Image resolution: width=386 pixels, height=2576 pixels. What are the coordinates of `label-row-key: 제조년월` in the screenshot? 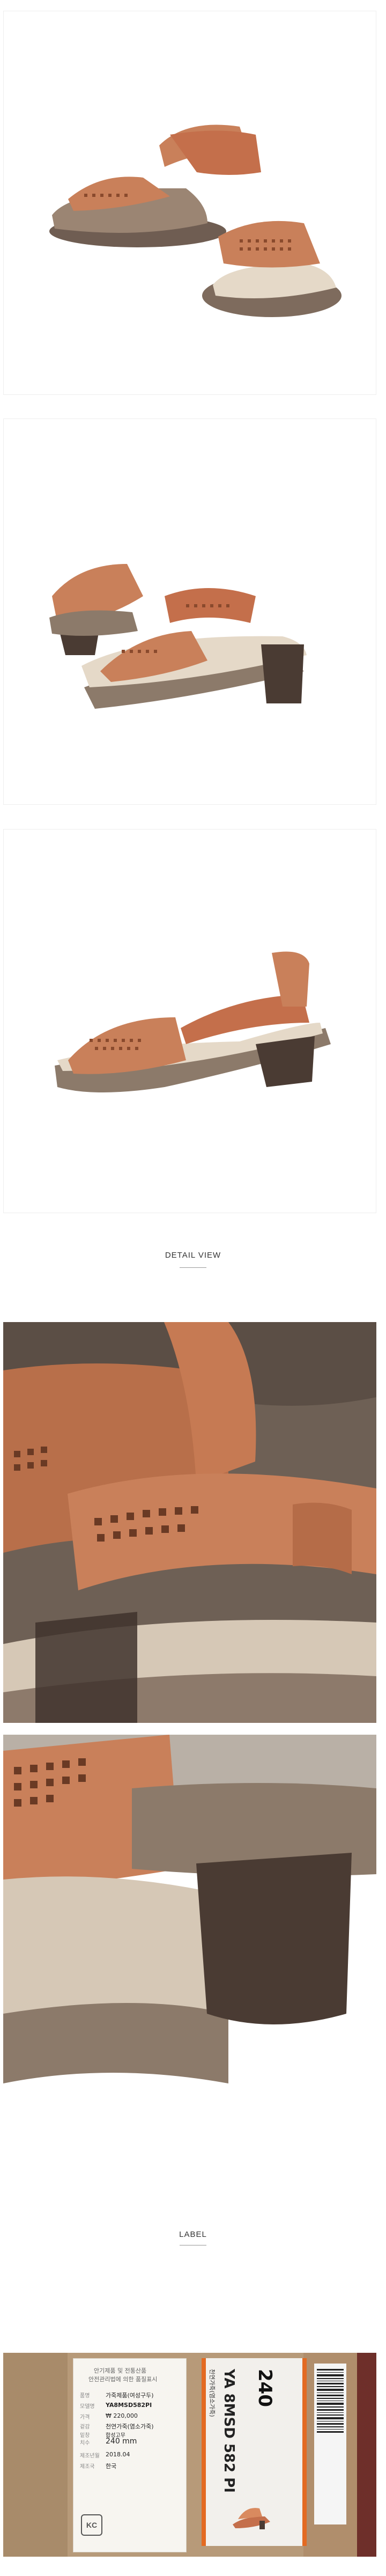 It's located at (90, 2456).